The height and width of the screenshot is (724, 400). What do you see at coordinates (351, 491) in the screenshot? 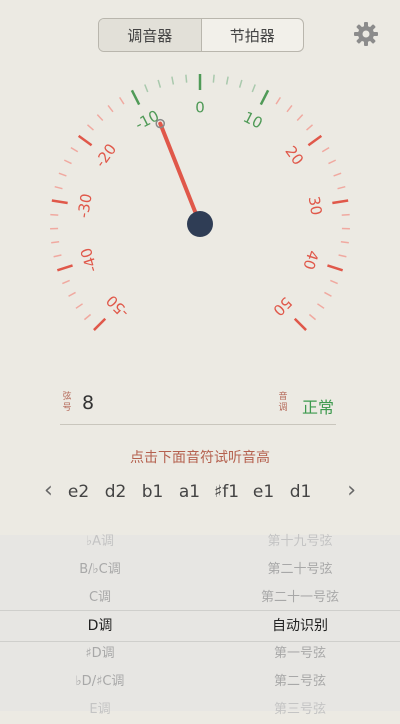
I see `scroll-right-arrow-icon: ›` at bounding box center [351, 491].